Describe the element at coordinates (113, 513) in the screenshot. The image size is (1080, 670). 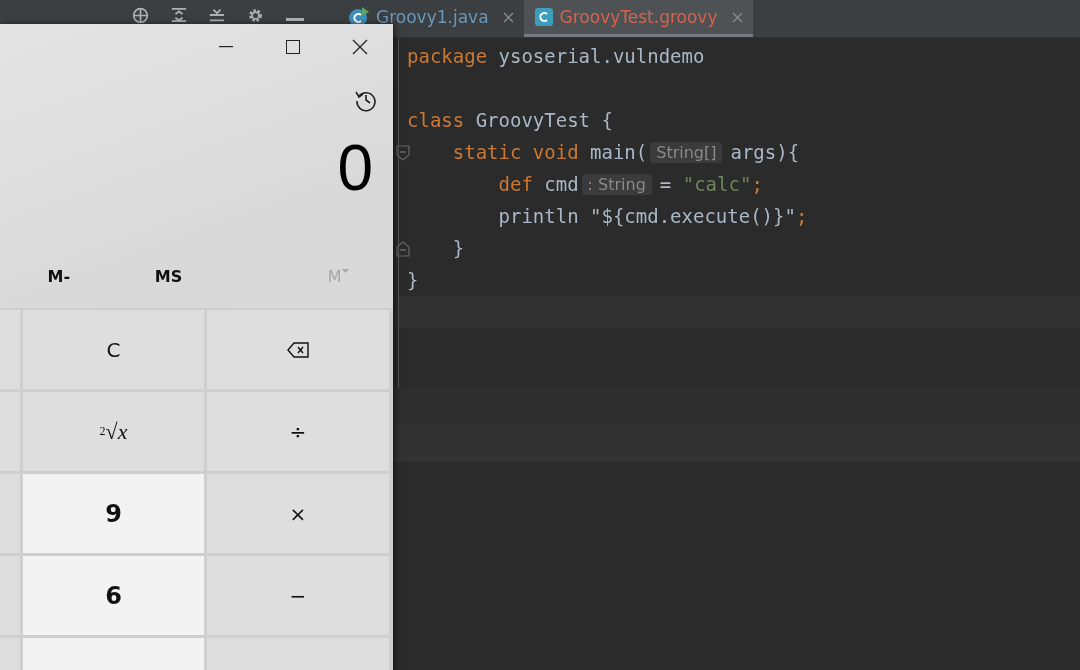
I see `digit-button: 9` at that location.